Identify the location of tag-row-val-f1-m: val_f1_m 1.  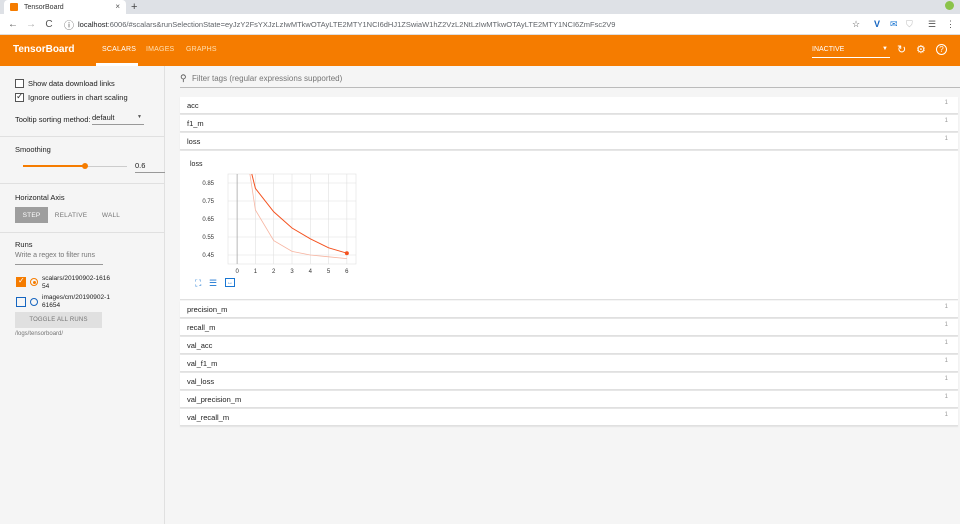
(569, 363).